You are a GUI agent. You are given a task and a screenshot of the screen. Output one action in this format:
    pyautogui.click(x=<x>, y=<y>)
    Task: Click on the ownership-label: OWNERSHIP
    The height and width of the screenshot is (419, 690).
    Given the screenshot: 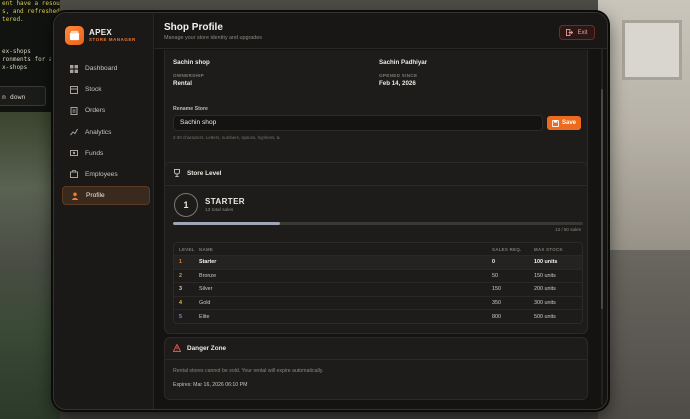 What is the action you would take?
    pyautogui.click(x=189, y=75)
    